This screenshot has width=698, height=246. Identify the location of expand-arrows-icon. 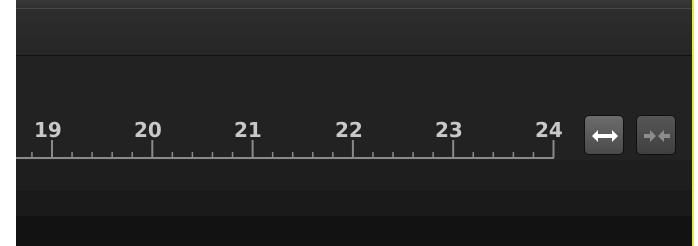
(605, 136).